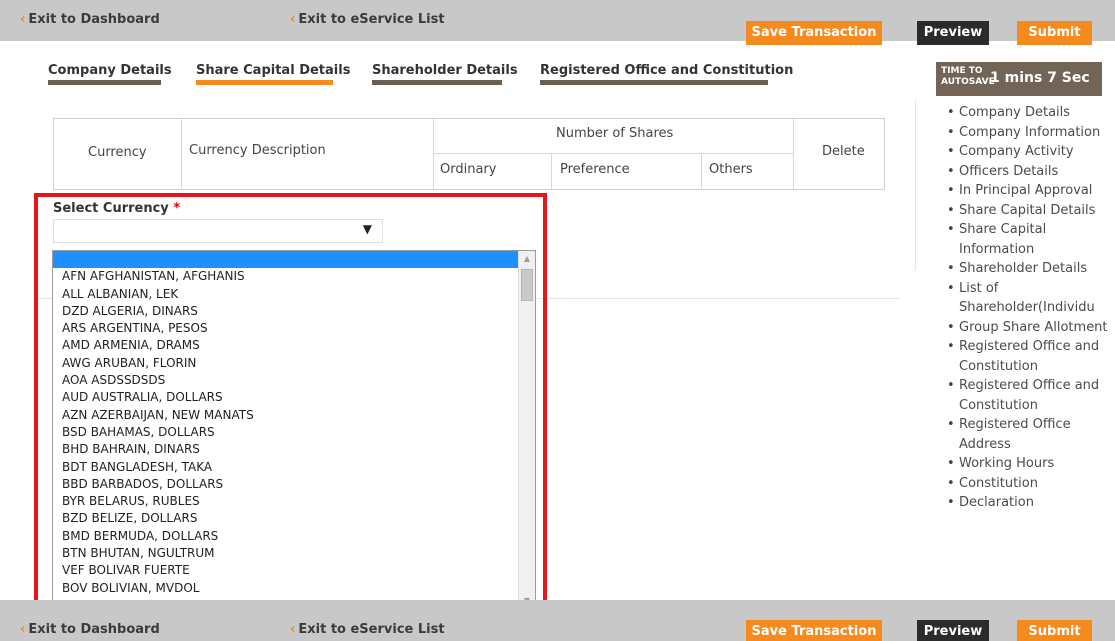  What do you see at coordinates (731, 169) in the screenshot?
I see `column-header-others: Others` at bounding box center [731, 169].